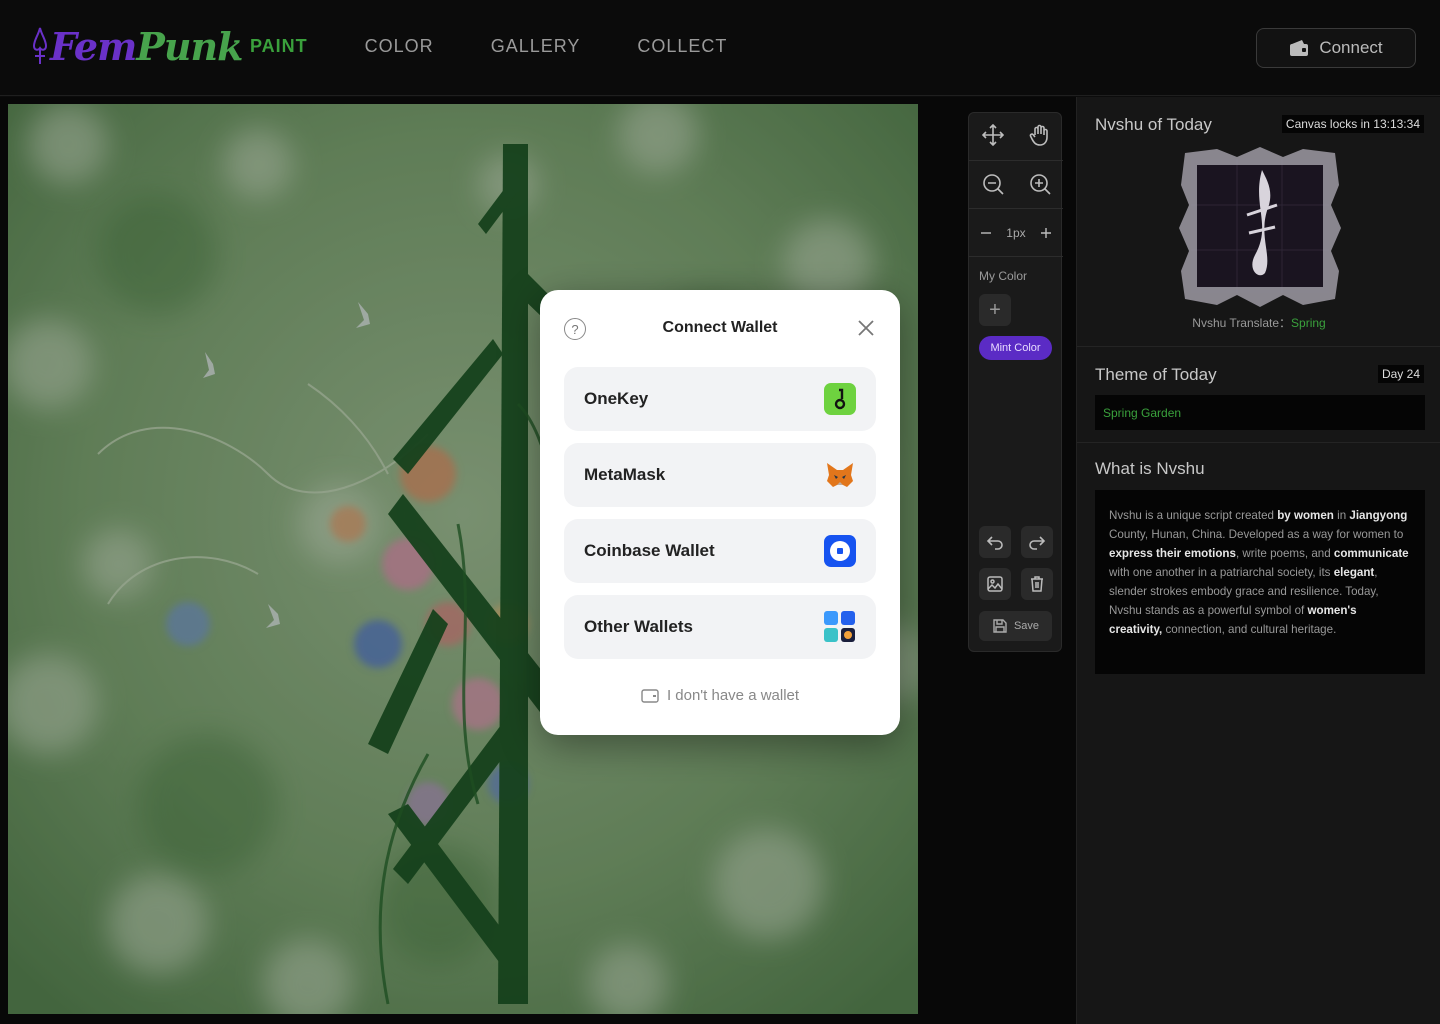 The height and width of the screenshot is (1024, 1440). Describe the element at coordinates (1341, 515) in the screenshot. I see `description-segment: in` at that location.